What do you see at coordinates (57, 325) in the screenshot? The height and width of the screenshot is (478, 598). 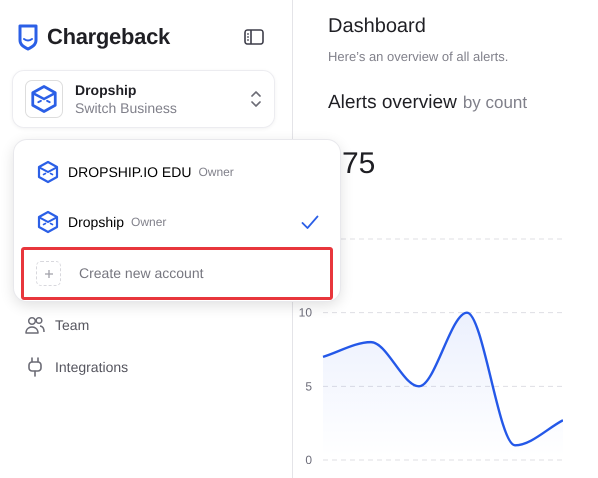 I see `sidebar-item: Team` at bounding box center [57, 325].